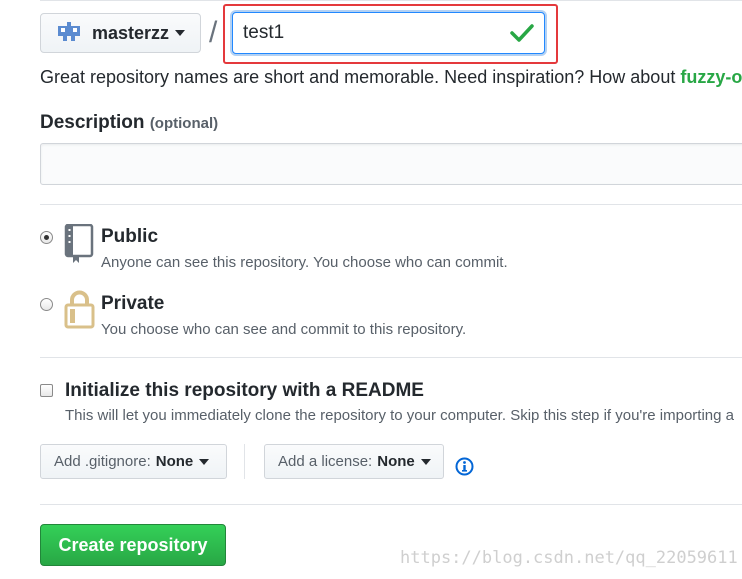  Describe the element at coordinates (391, 164) in the screenshot. I see `description-input` at that location.